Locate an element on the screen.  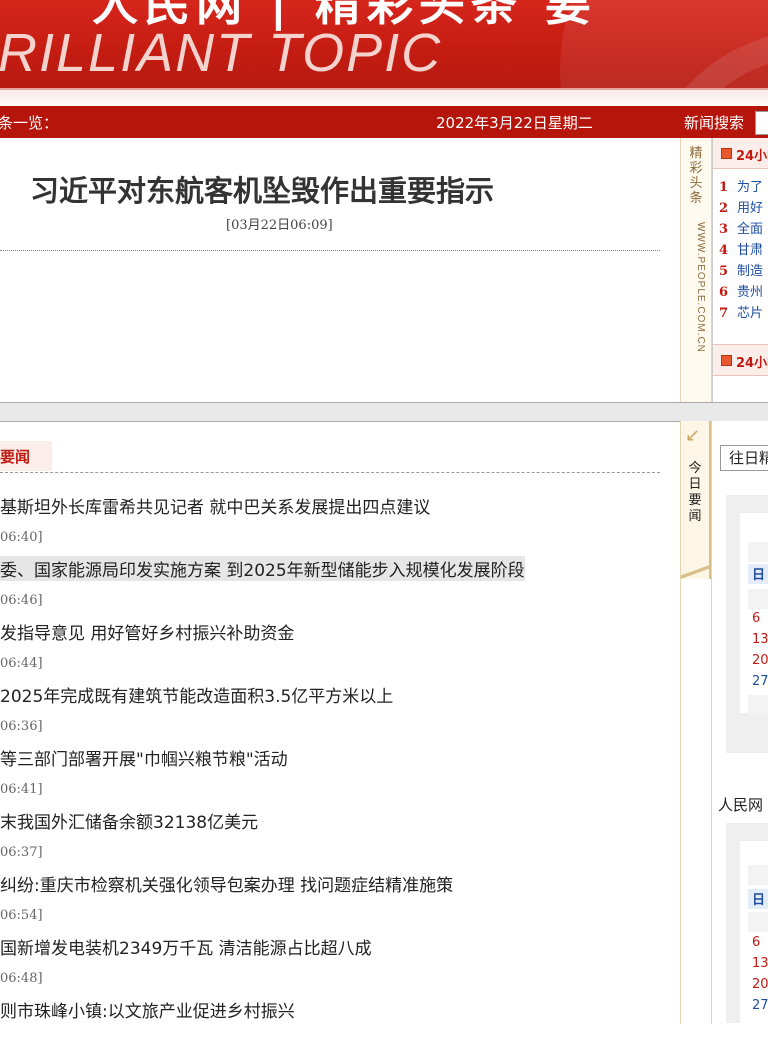
banner-bottom-strip is located at coordinates (384, 98).